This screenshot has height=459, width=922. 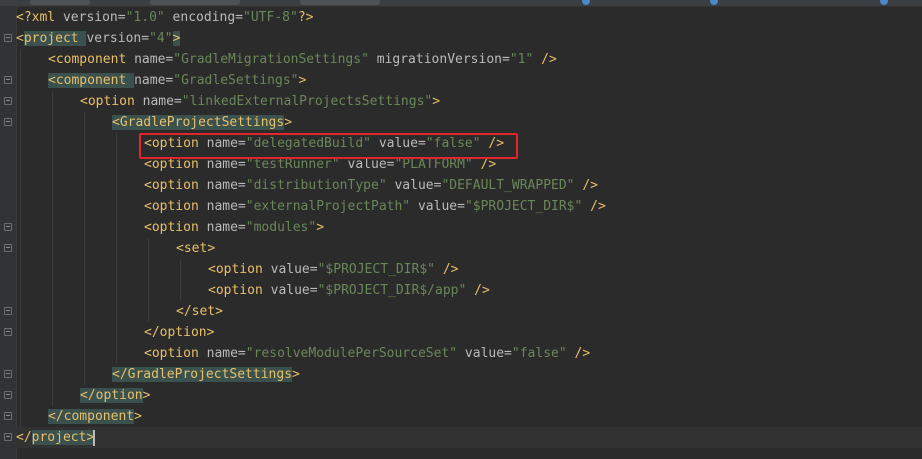 What do you see at coordinates (161, 38) in the screenshot?
I see `code-token: "4"` at bounding box center [161, 38].